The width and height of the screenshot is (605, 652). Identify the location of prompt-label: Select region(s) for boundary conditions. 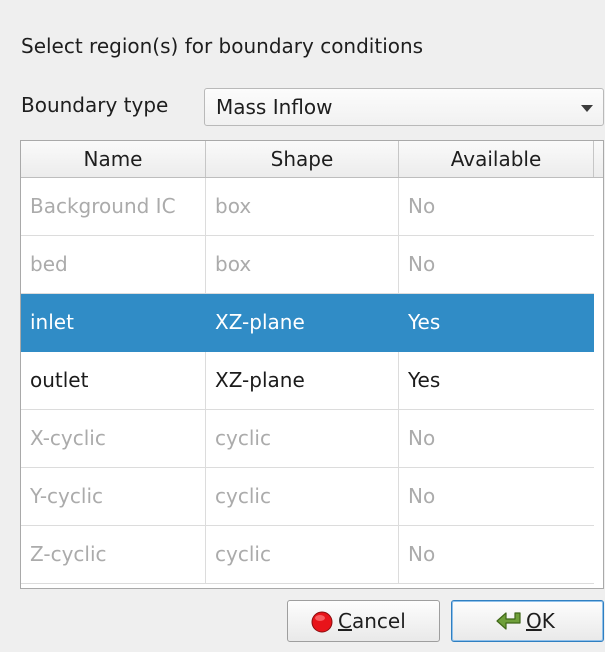
(222, 46).